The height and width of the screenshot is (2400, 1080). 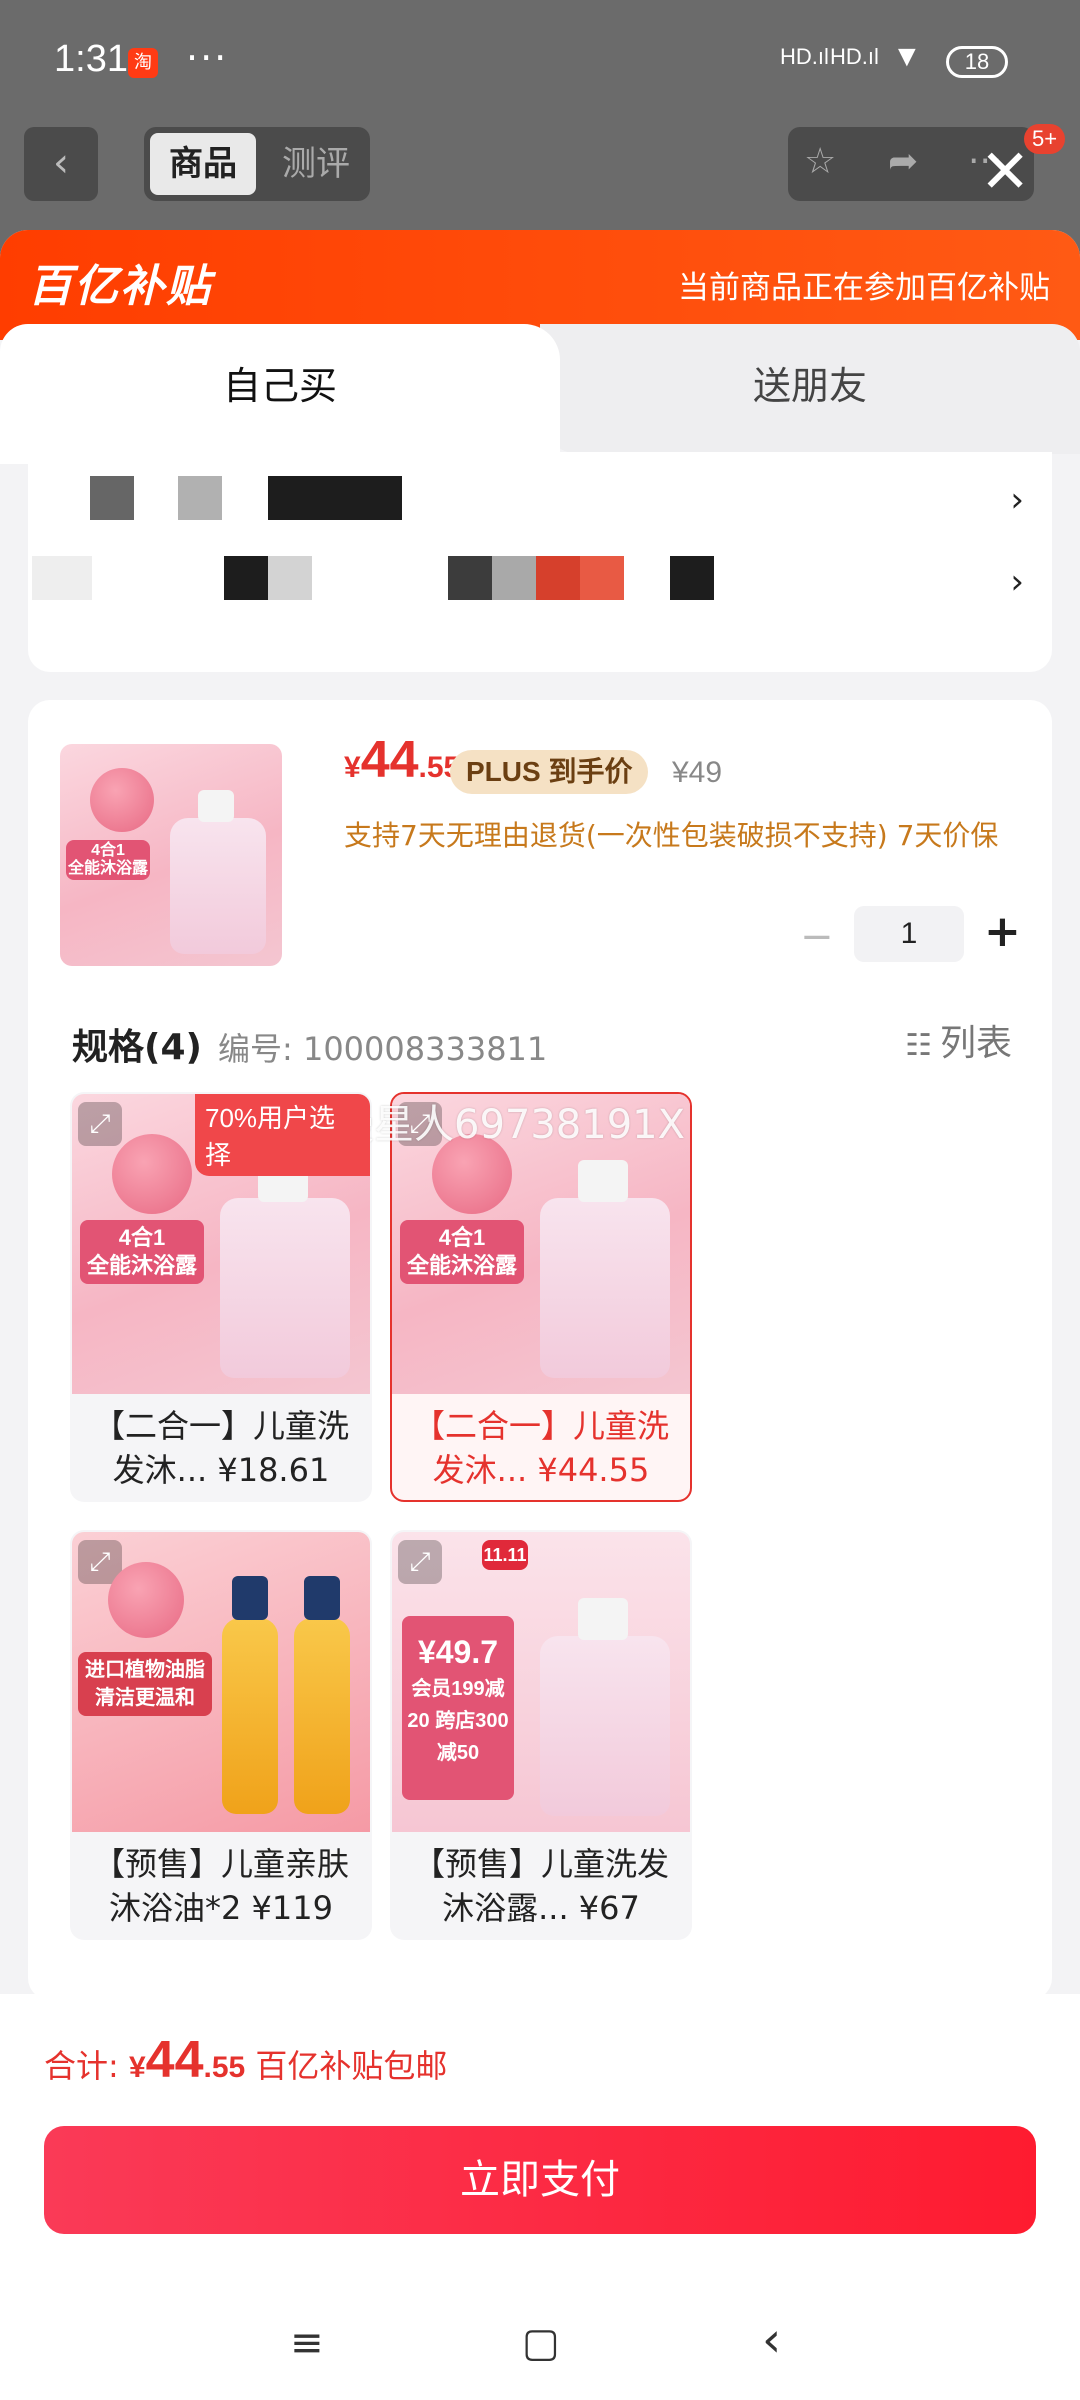 What do you see at coordinates (540, 1448) in the screenshot?
I see `sku-label: 【二合一】儿童洗发沐... ¥44.55` at bounding box center [540, 1448].